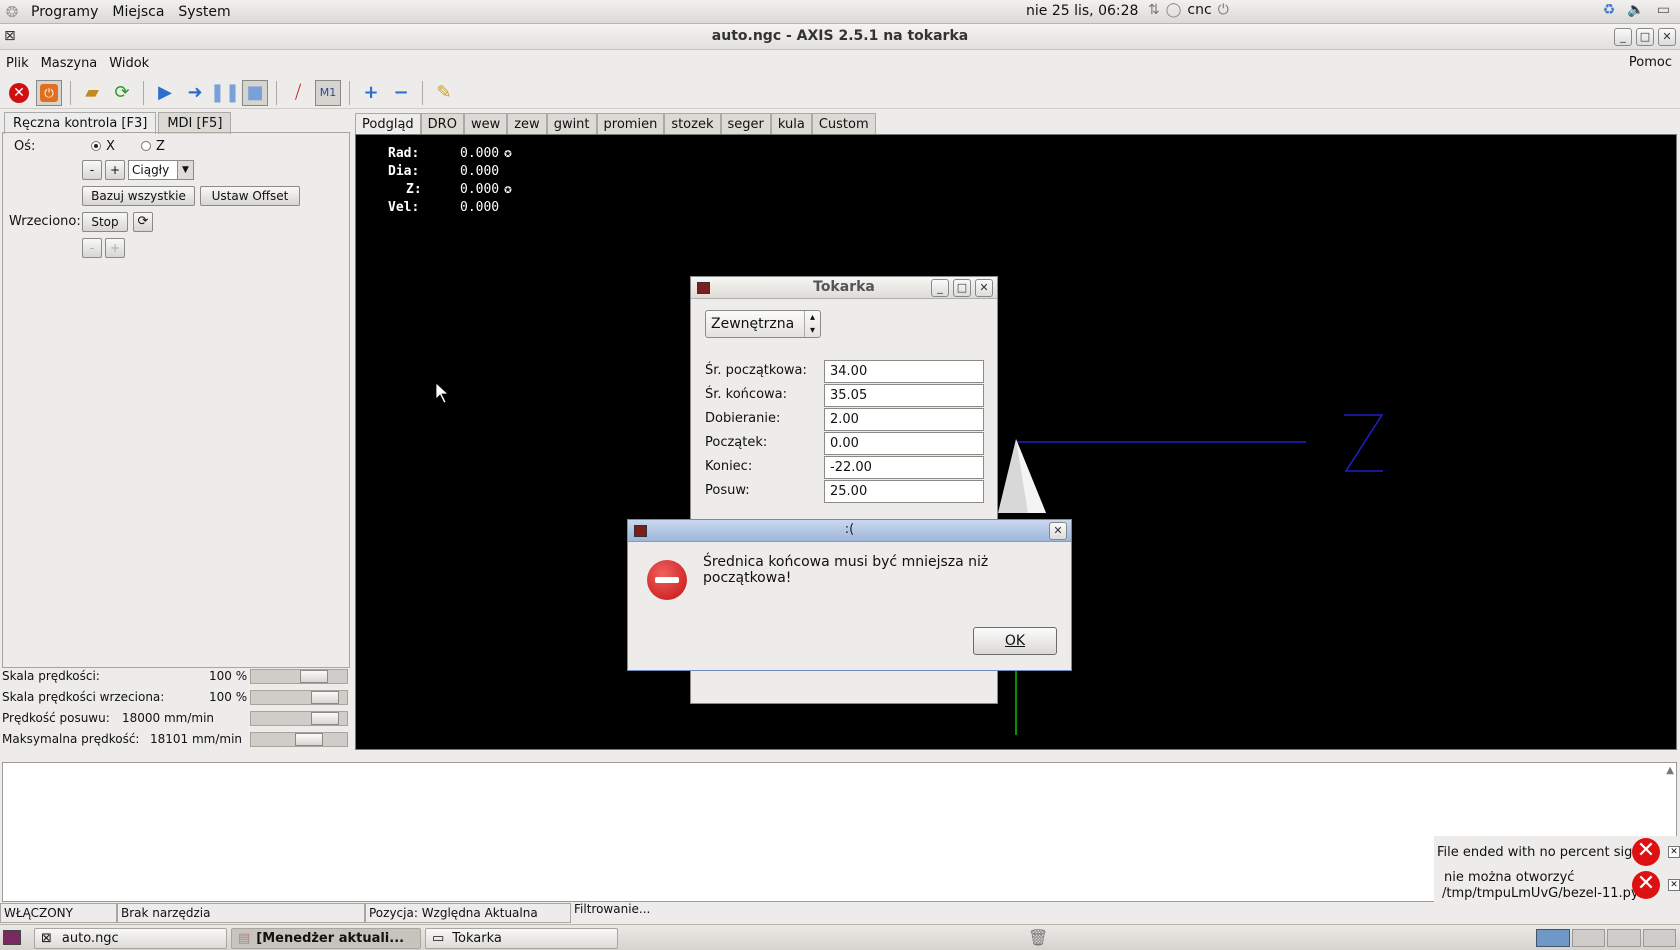 Image resolution: width=1680 pixels, height=950 pixels. I want to click on tab-manual: Ręczna kontrola [F3], so click(80, 123).